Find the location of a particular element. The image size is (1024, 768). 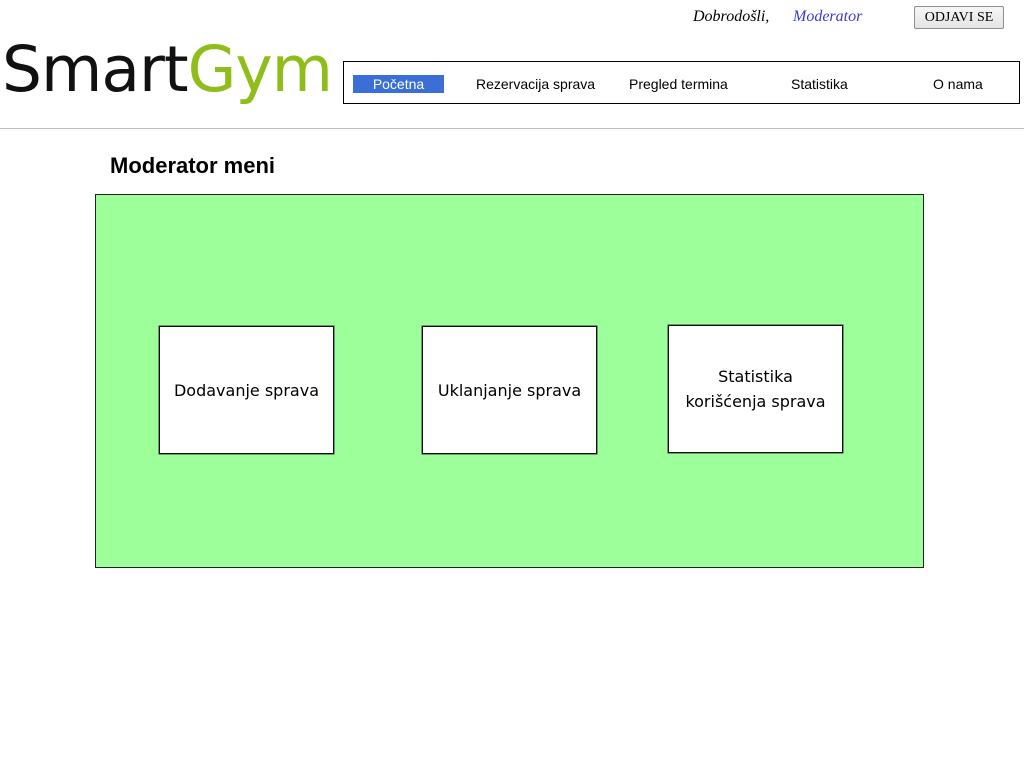

equipment-usage-statistics-label: Statistika korišćenja sprava is located at coordinates (755, 389).